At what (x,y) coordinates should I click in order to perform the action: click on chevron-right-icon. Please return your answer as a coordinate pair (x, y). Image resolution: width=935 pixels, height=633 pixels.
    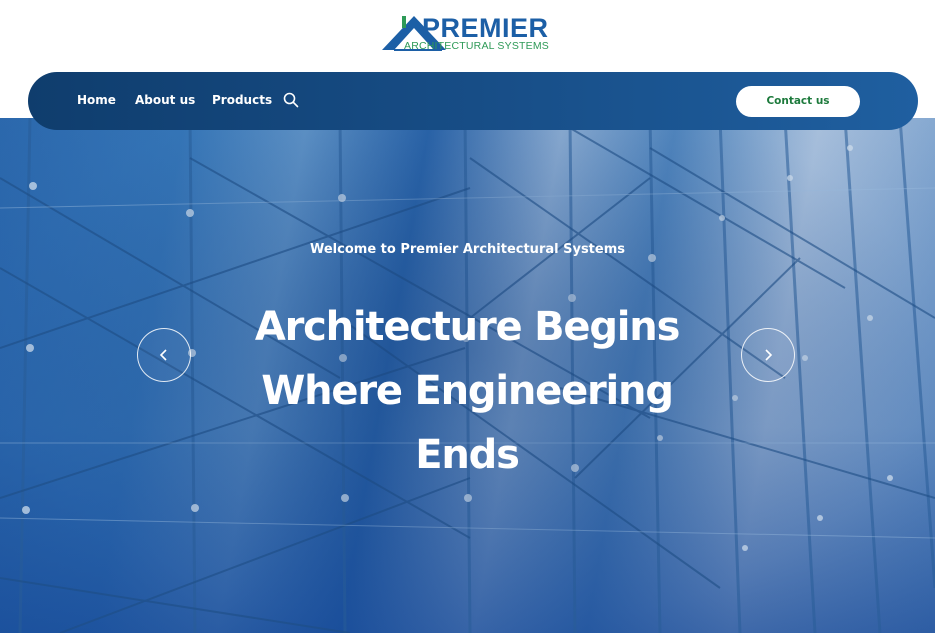
    Looking at the image, I should click on (769, 355).